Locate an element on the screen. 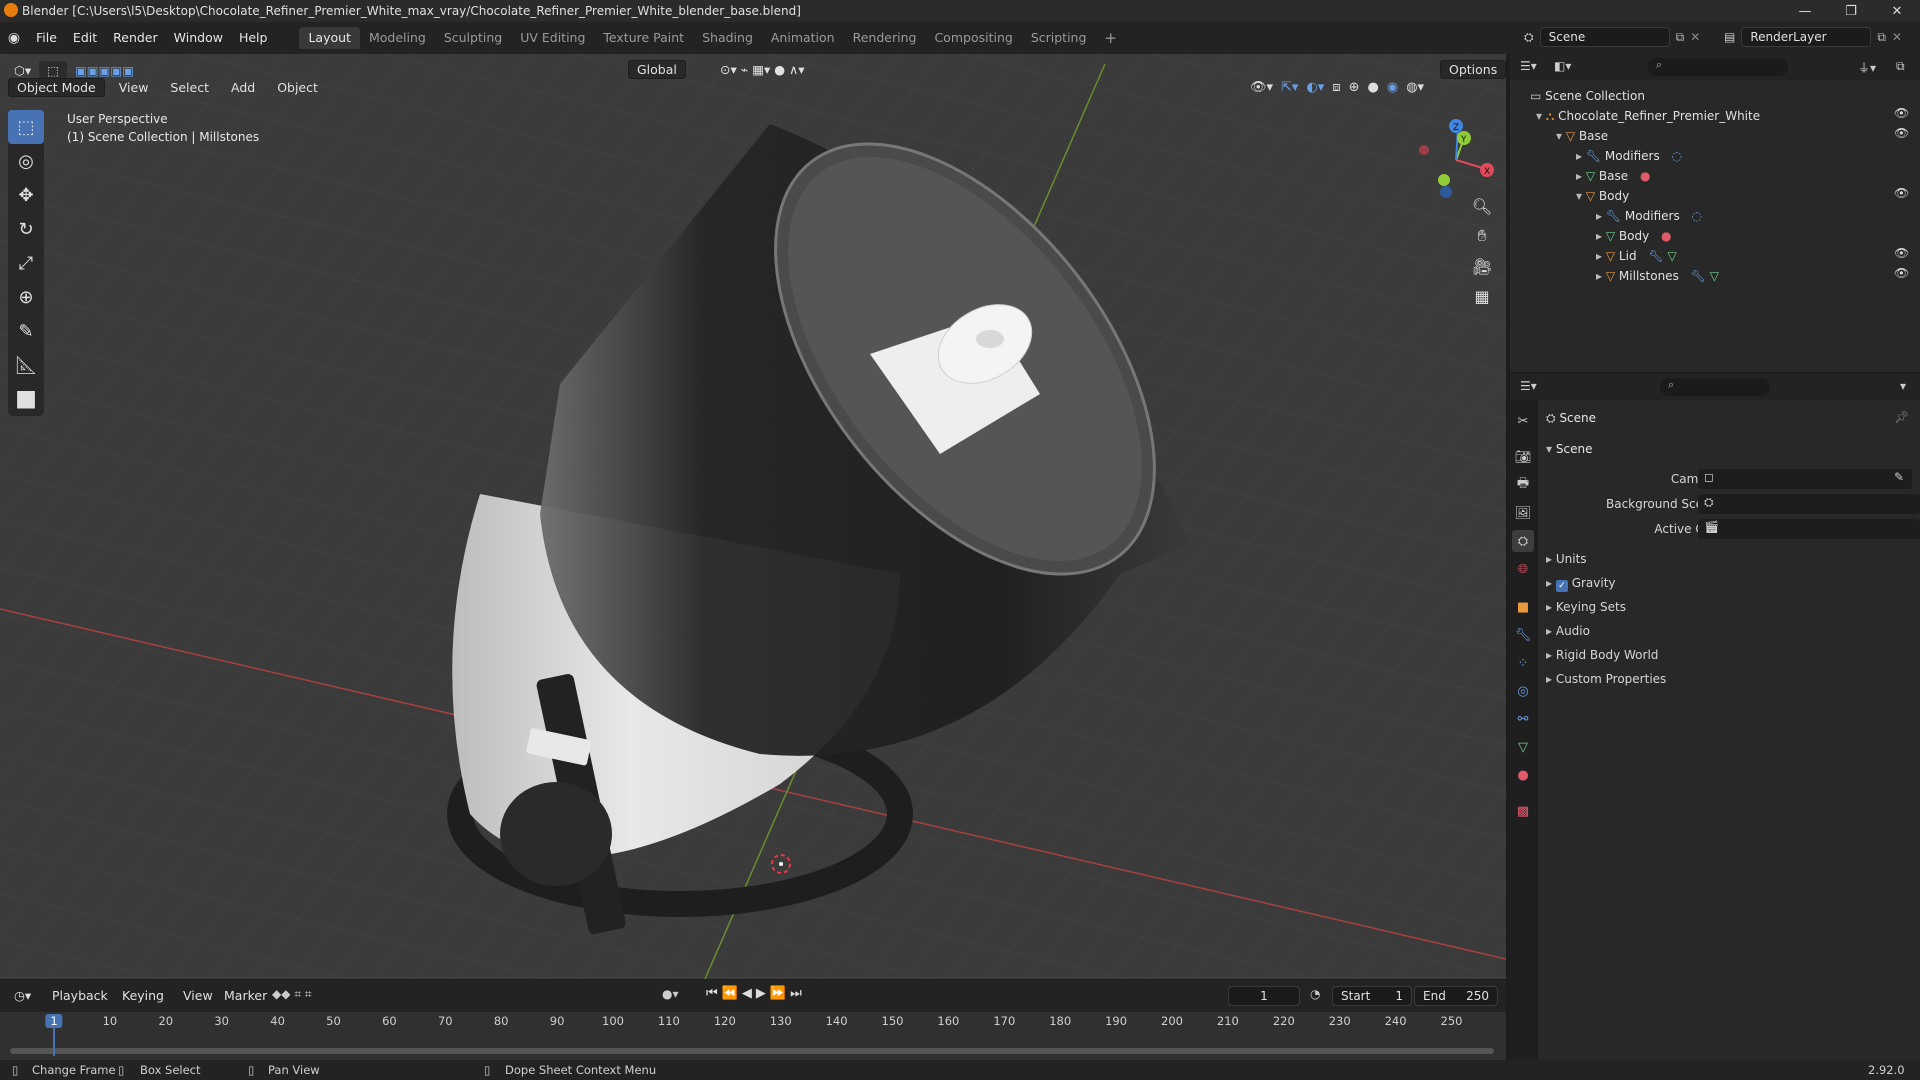 The width and height of the screenshot is (1920, 1080). visibility-icon: 👁︎▾ is located at coordinates (1261, 87).